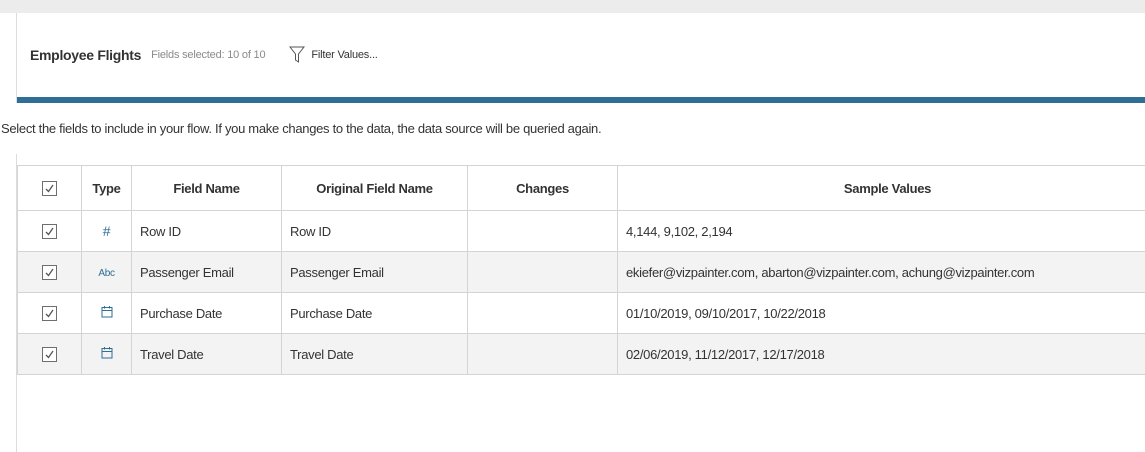 This screenshot has height=452, width=1145. Describe the element at coordinates (86, 55) in the screenshot. I see `panel-title: Employee Flights` at that location.